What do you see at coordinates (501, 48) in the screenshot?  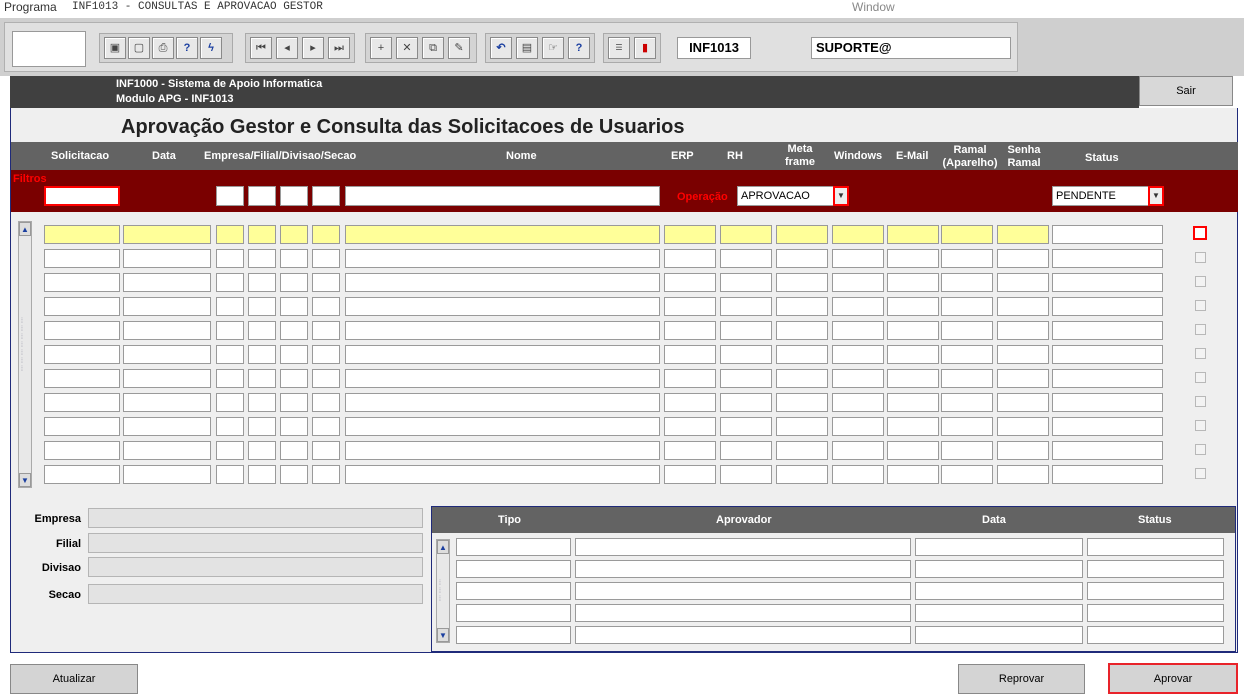 I see `undo-icon: ↶` at bounding box center [501, 48].